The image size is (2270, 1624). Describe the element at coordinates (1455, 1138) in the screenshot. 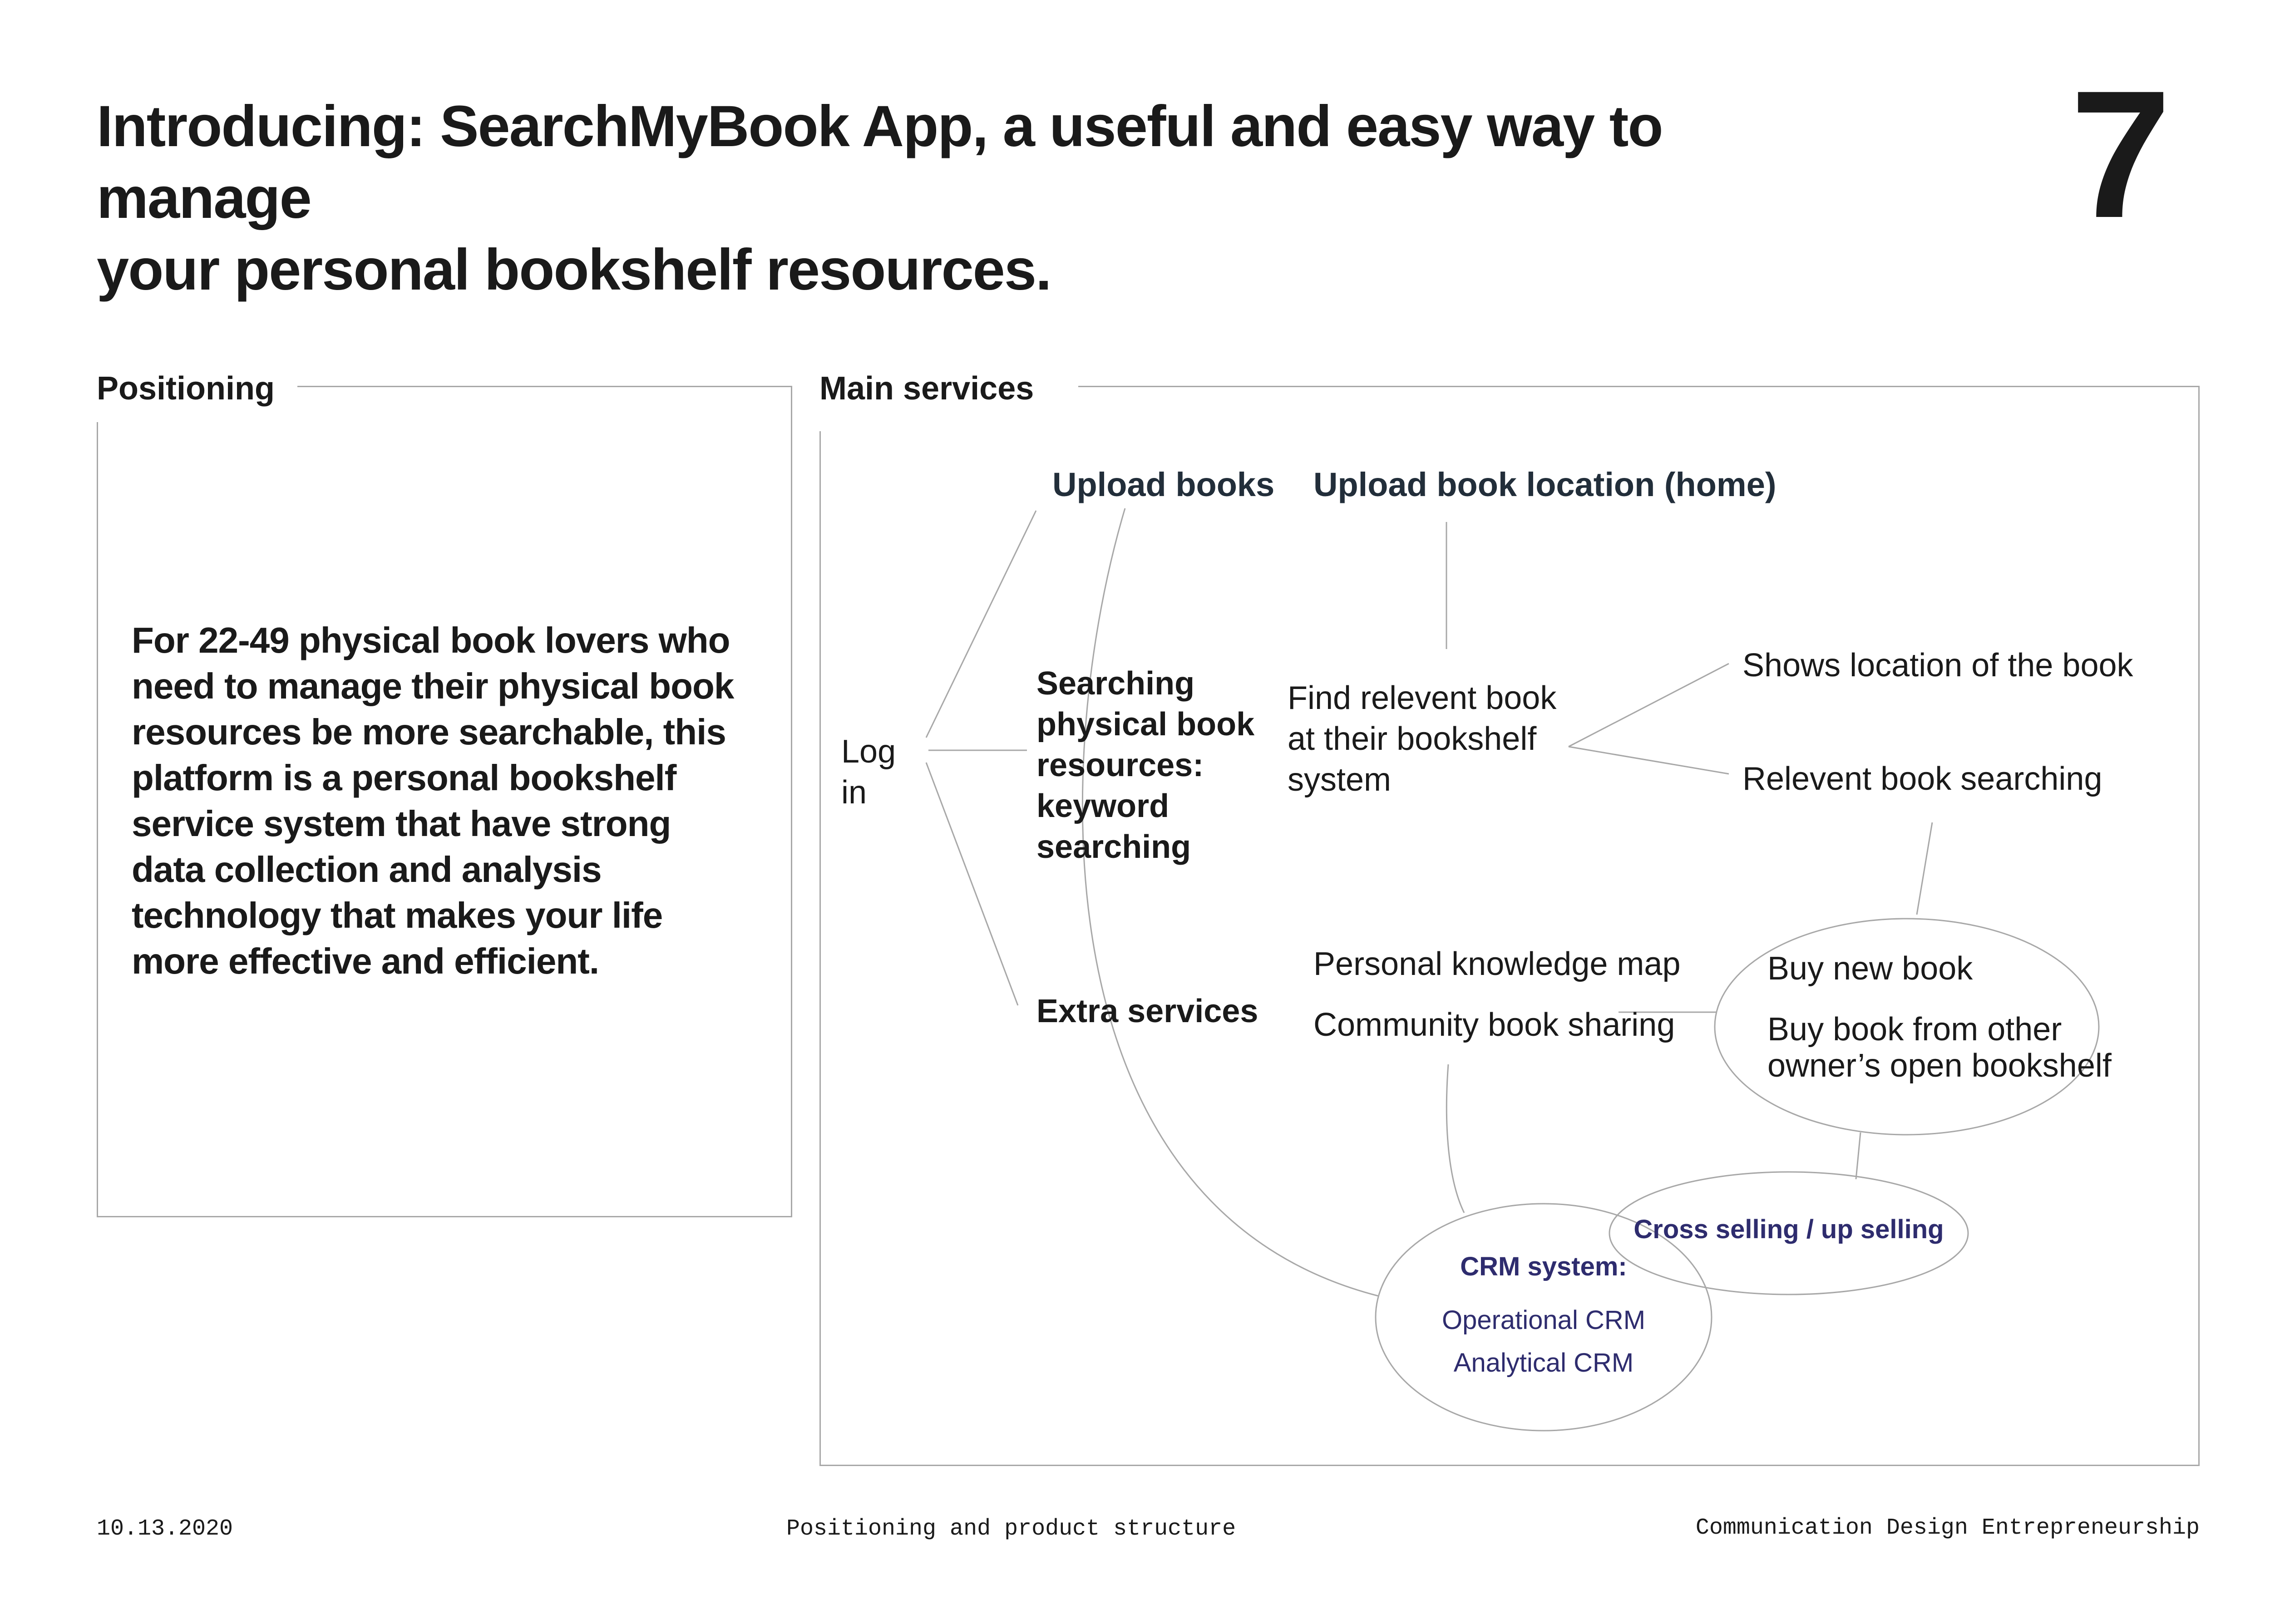

I see `connector-community-crm` at that location.